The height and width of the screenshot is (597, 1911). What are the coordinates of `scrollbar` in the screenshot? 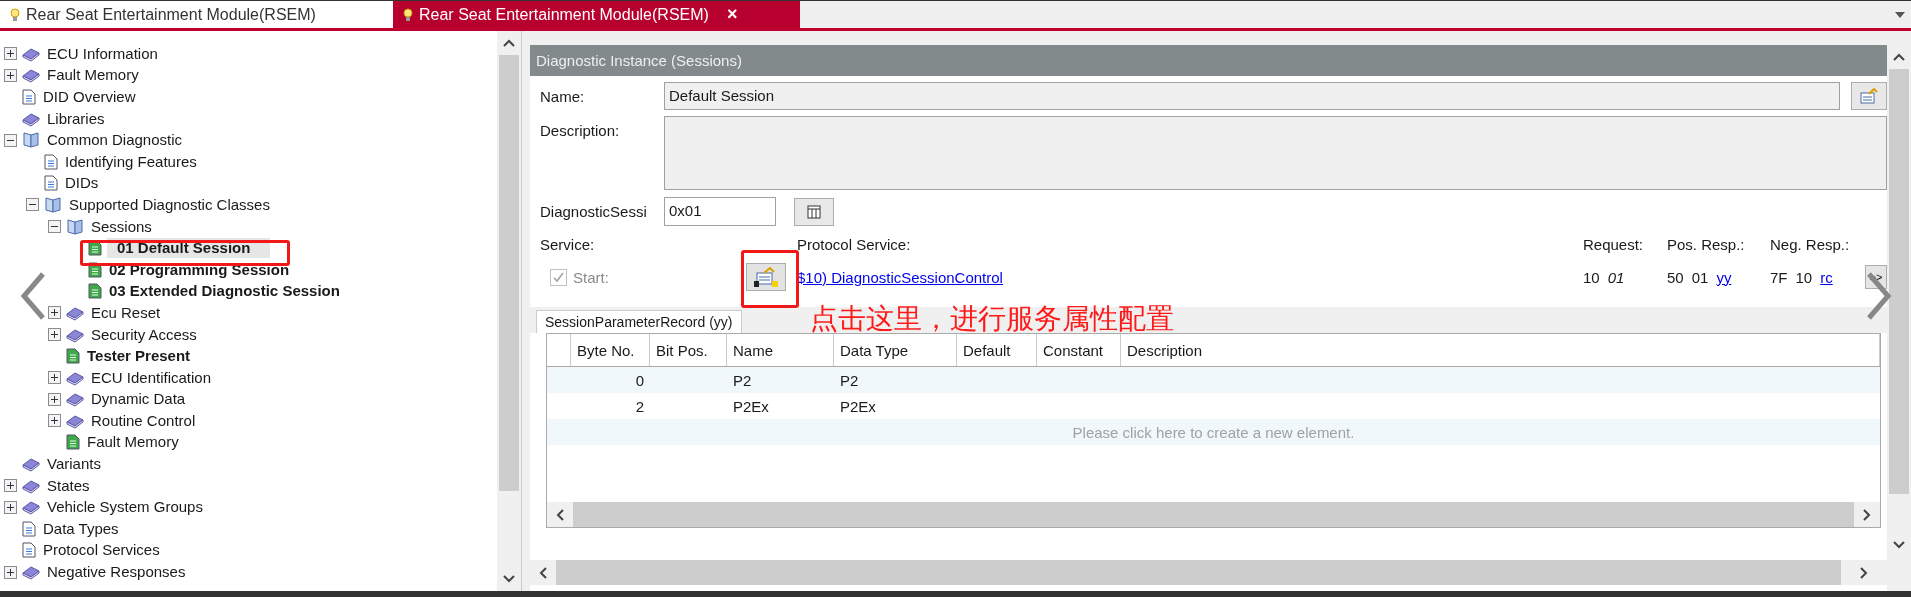 It's located at (509, 311).